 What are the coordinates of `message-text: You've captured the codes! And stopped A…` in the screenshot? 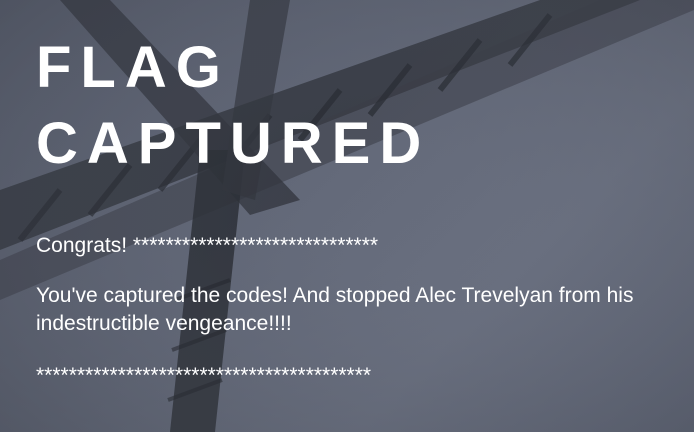 It's located at (335, 309).